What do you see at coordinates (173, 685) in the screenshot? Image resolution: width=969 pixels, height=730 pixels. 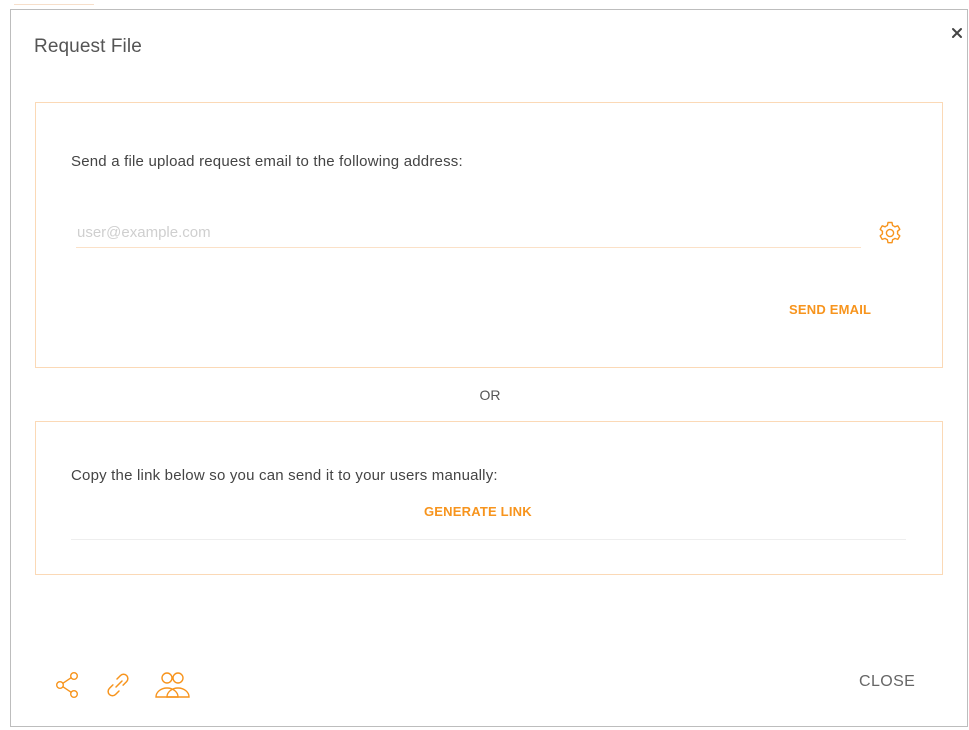 I see `users-icon` at bounding box center [173, 685].